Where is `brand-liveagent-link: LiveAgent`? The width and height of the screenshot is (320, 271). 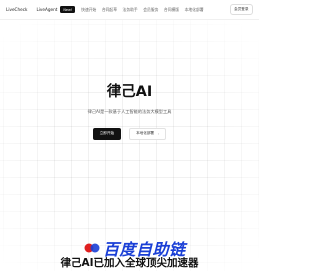 brand-liveagent-link: LiveAgent is located at coordinates (46, 9).